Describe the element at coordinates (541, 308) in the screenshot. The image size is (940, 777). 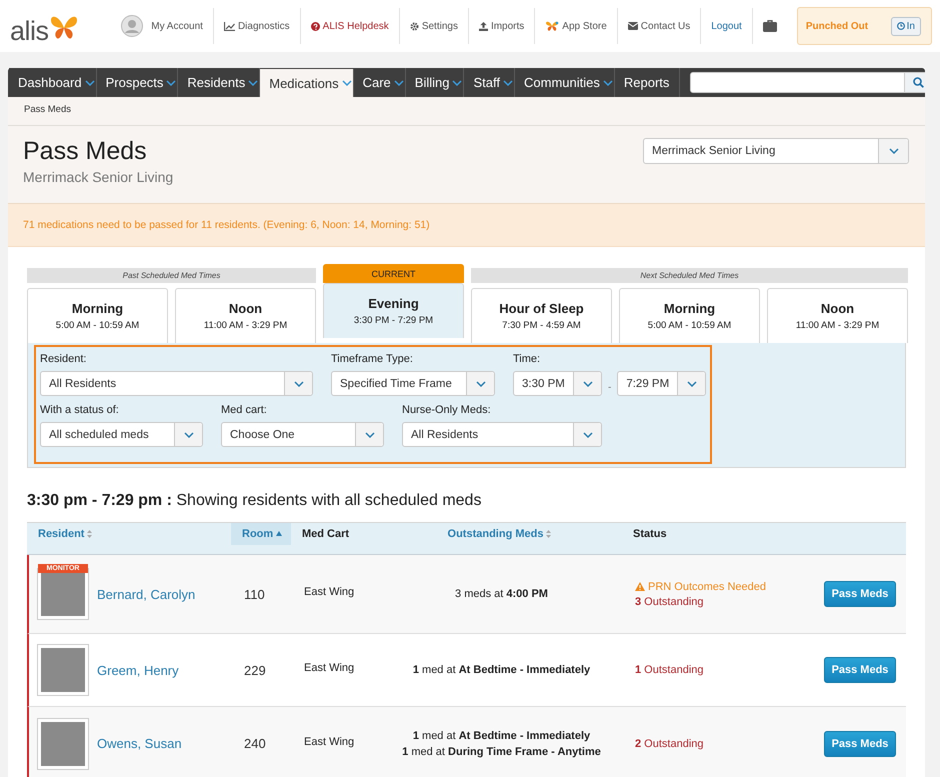
I see `med-time-name: Hour of Sleep` at that location.